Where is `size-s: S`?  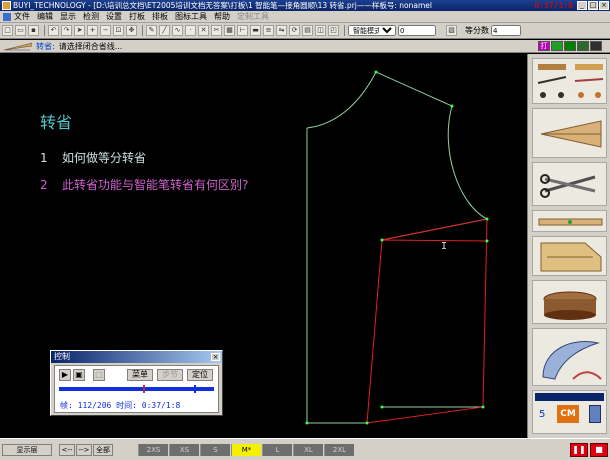
size-s: S is located at coordinates (215, 449).